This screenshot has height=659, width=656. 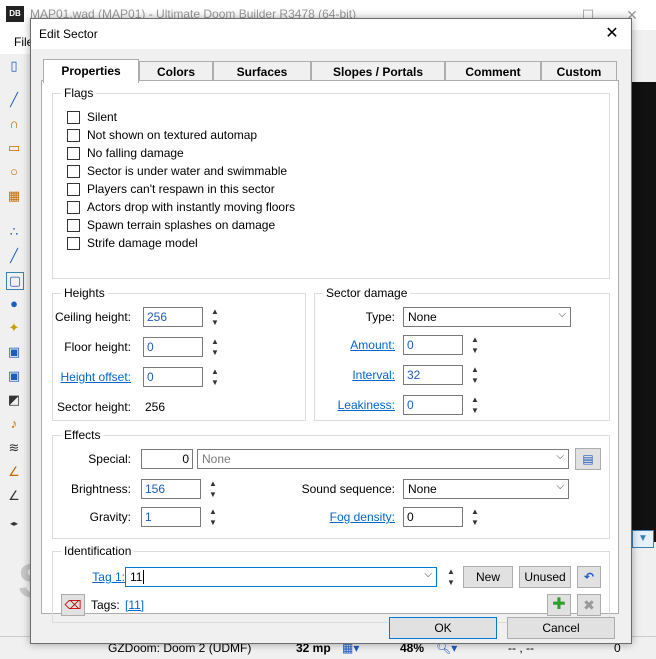 I want to click on damage-leakiness-spinner: ▲ ▼, so click(x=475, y=405).